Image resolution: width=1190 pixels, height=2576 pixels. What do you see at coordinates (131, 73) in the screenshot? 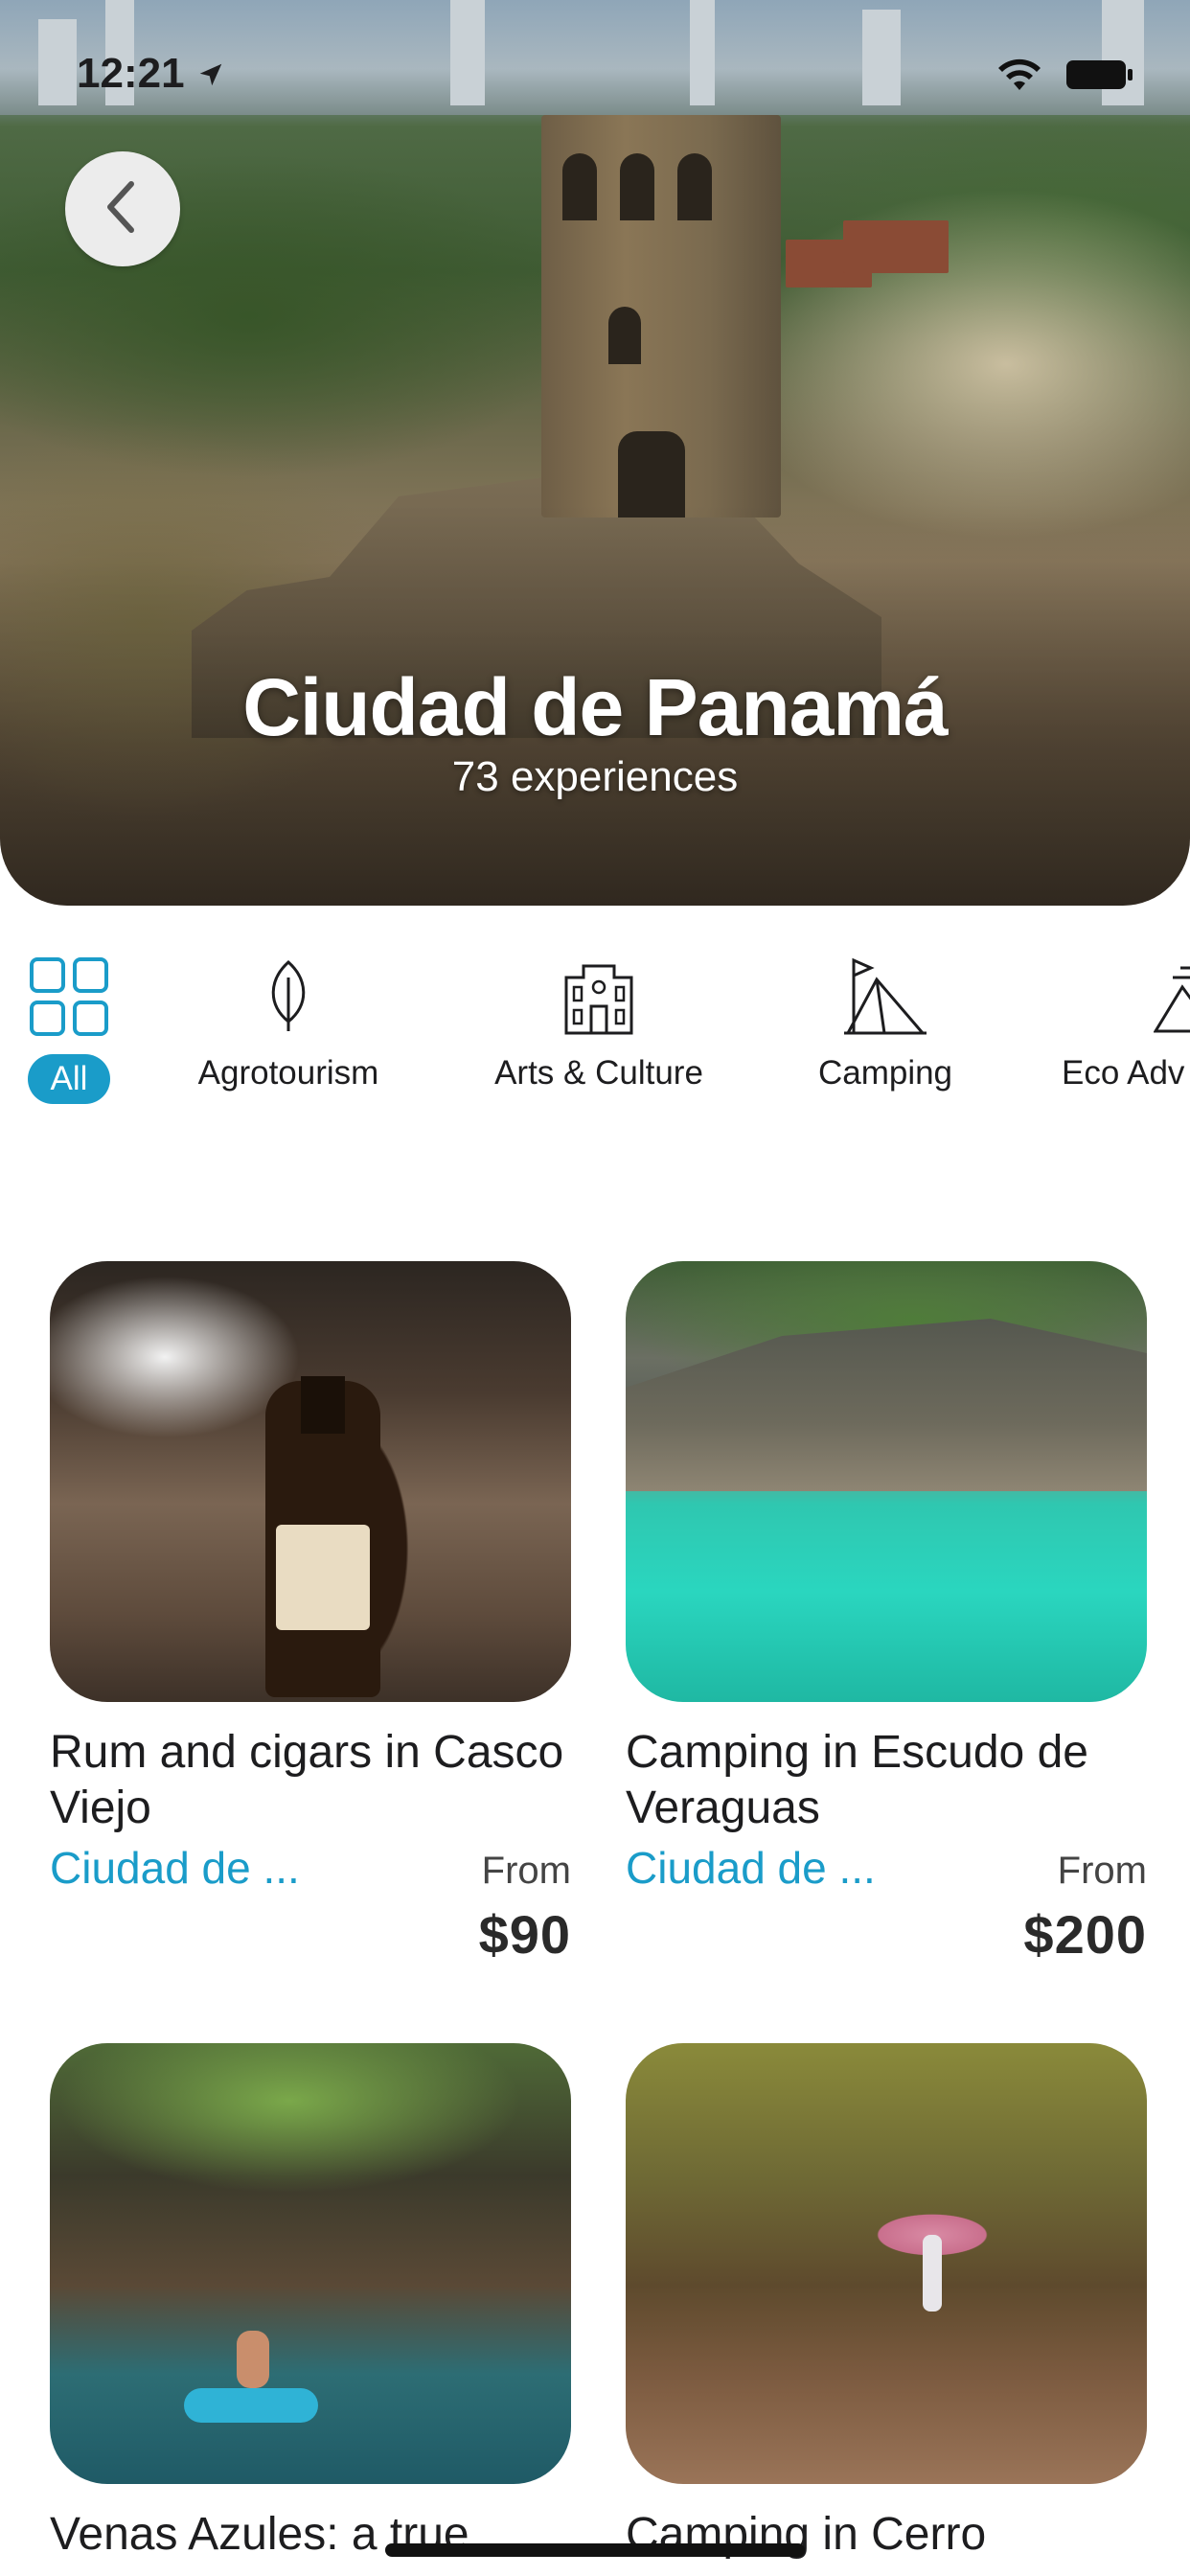
I see `status-time-label: 12:21` at bounding box center [131, 73].